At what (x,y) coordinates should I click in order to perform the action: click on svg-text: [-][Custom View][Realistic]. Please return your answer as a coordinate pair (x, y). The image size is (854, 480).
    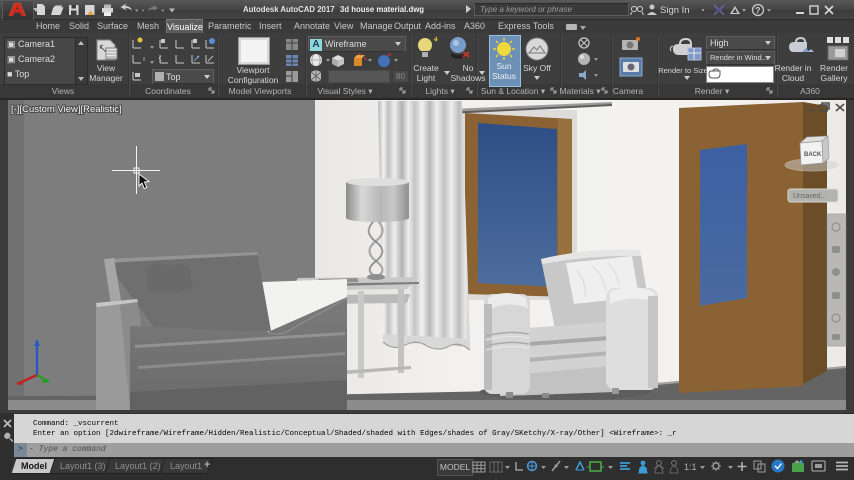
    Looking at the image, I should click on (66, 109).